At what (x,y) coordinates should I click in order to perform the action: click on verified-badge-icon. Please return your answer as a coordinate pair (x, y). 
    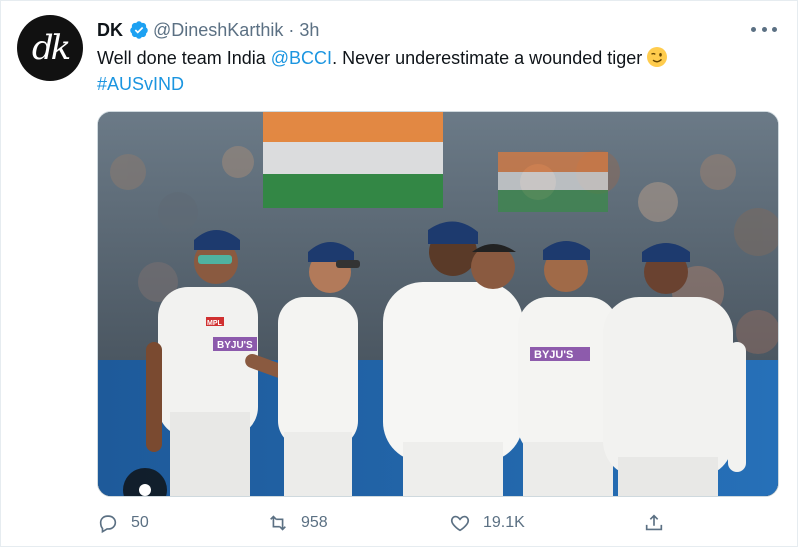
    Looking at the image, I should click on (139, 30).